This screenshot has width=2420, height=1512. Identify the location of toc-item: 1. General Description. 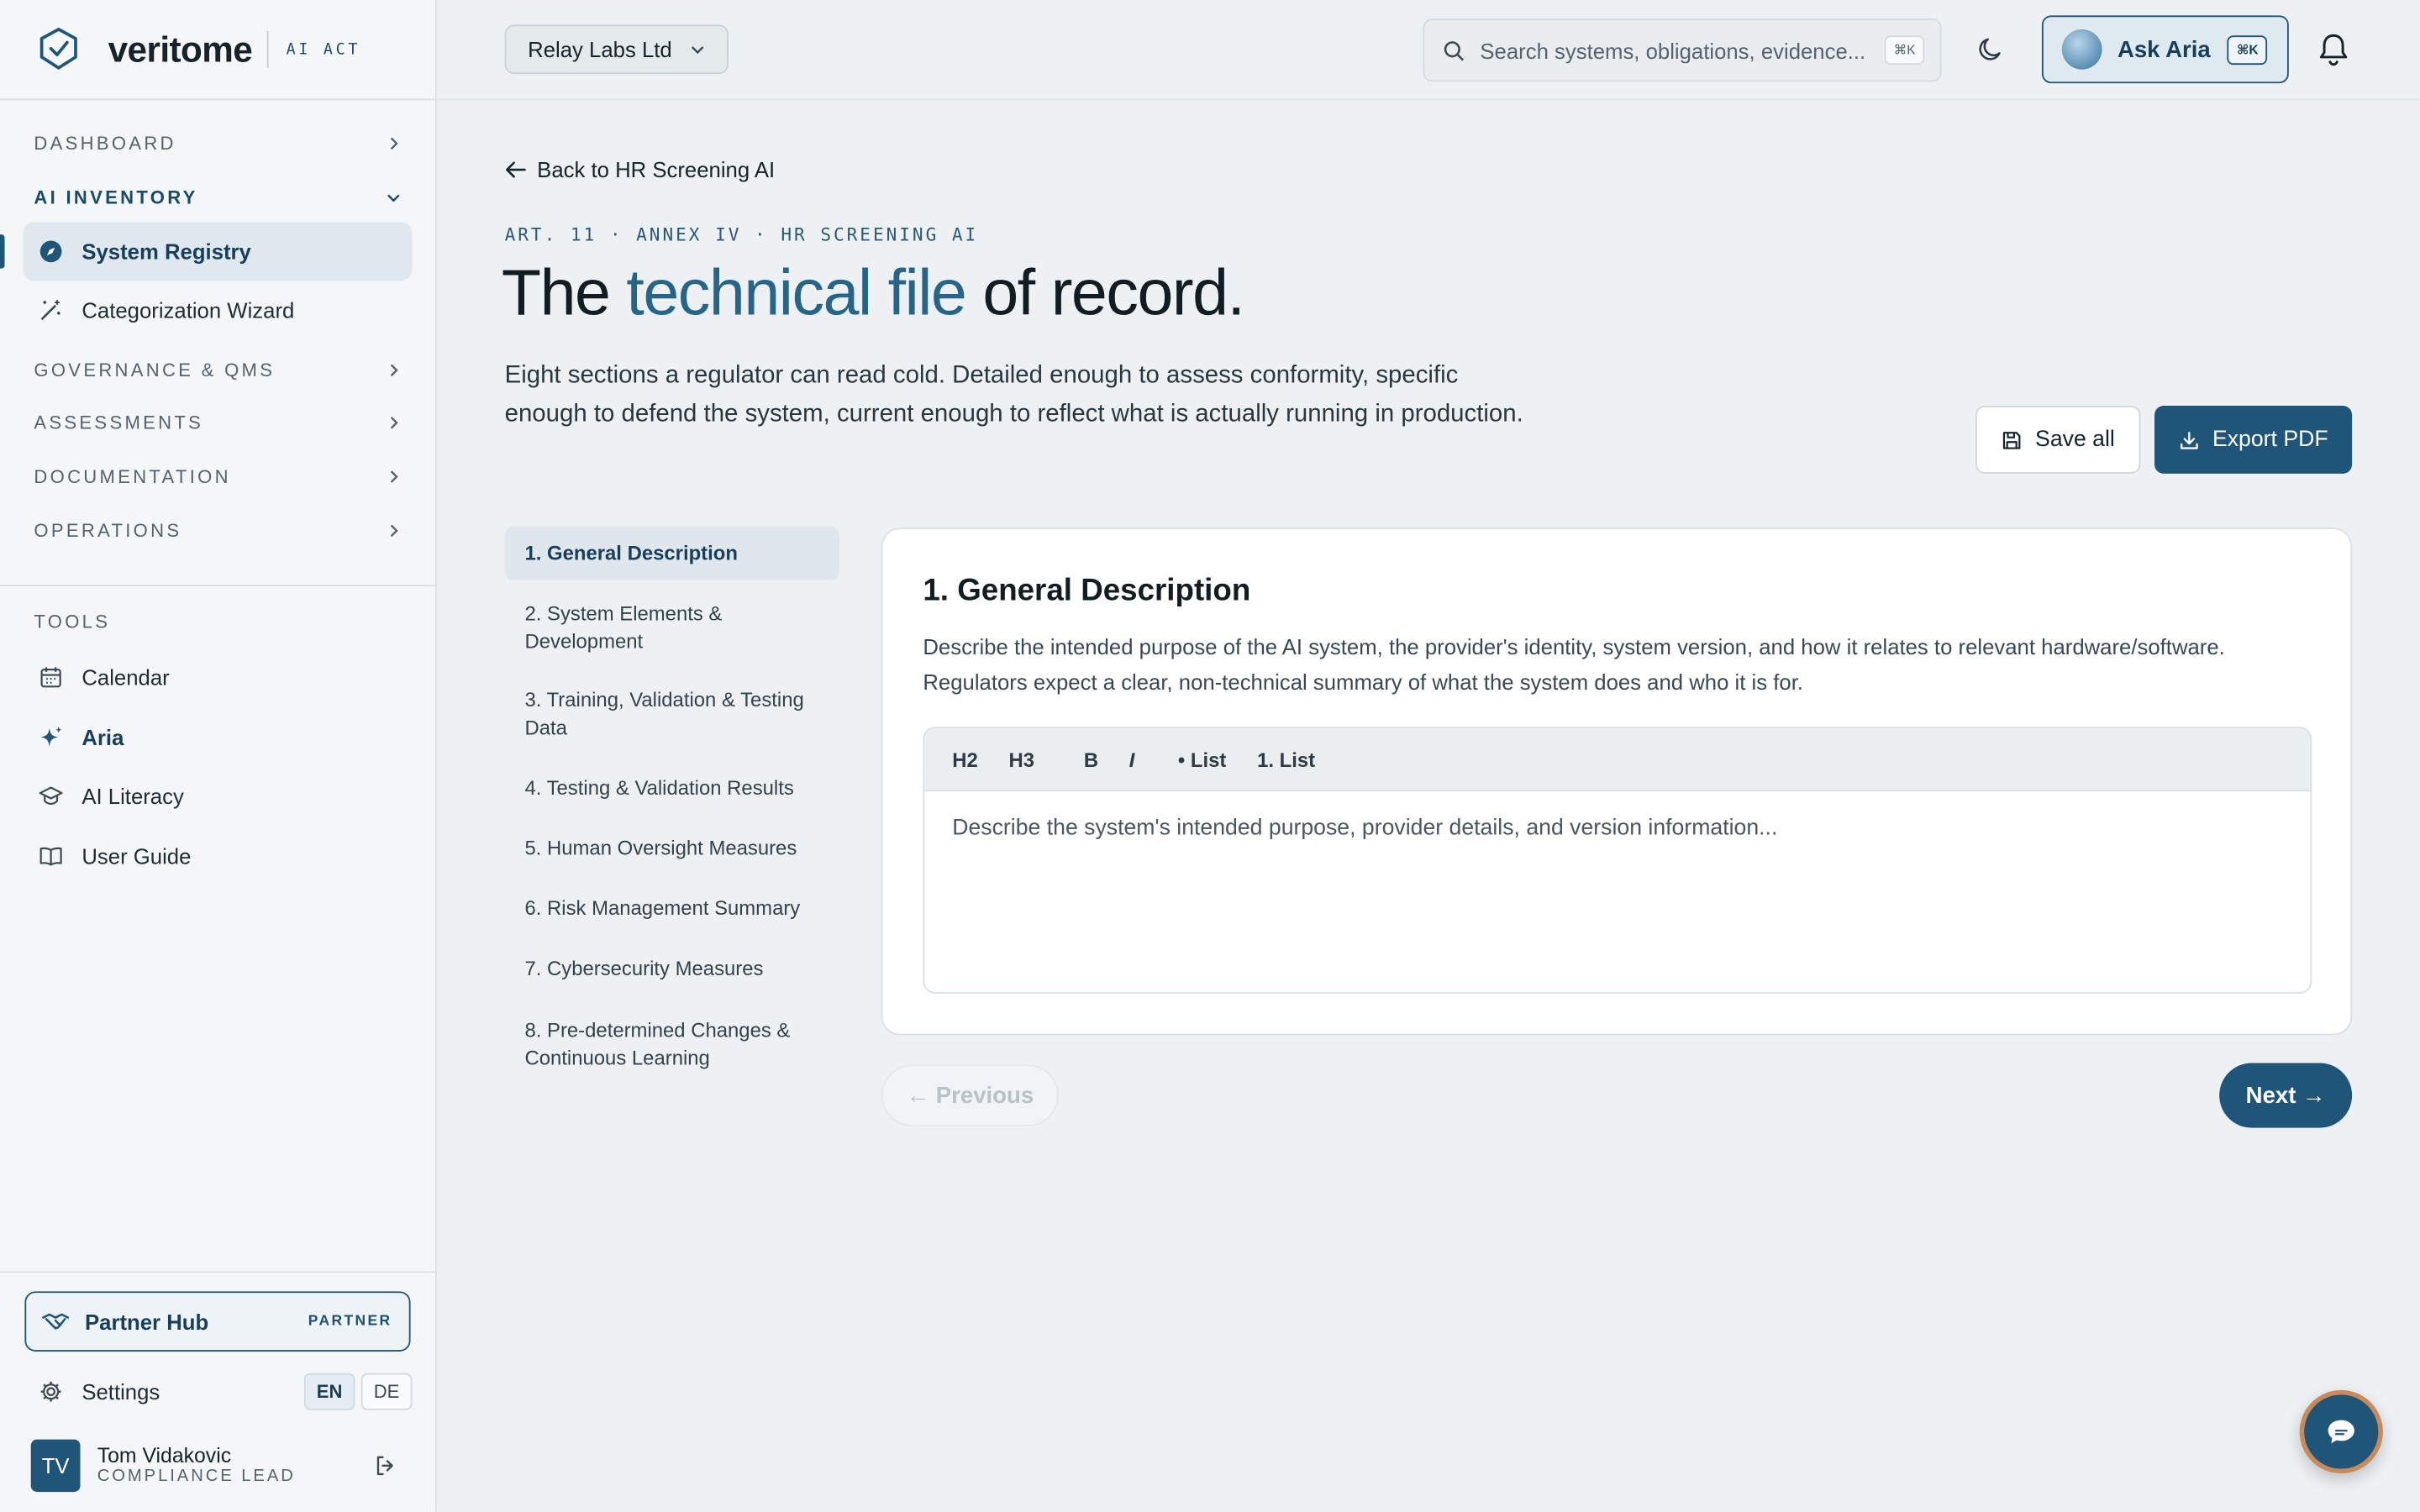
(672, 553).